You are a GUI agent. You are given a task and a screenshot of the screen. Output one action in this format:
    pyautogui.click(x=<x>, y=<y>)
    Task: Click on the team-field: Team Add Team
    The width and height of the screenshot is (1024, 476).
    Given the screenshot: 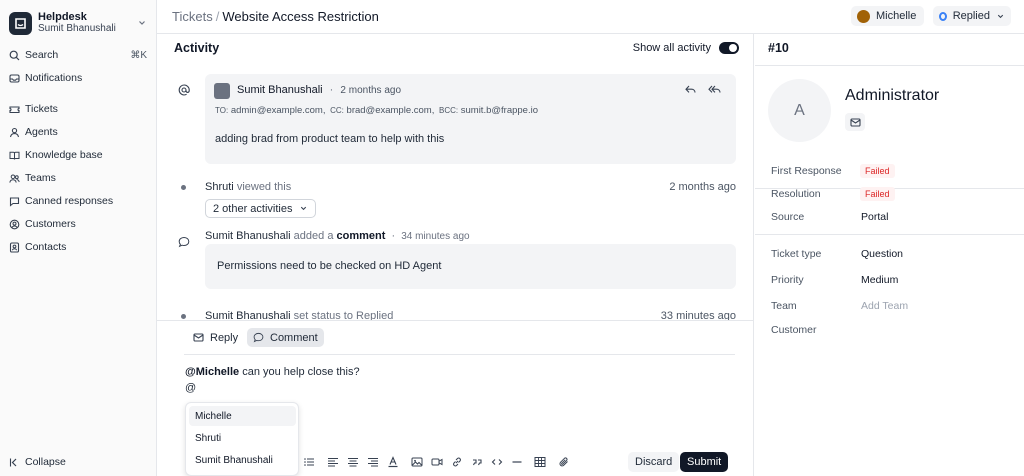 What is the action you would take?
    pyautogui.click(x=891, y=307)
    